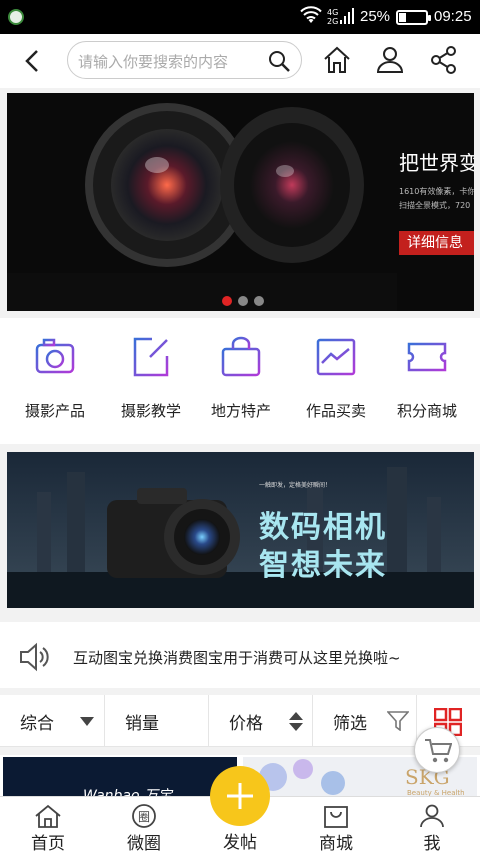 Image resolution: width=480 pixels, height=853 pixels. Describe the element at coordinates (153, 62) in the screenshot. I see `search-placeholder: 请输入你要搜索的内容` at that location.